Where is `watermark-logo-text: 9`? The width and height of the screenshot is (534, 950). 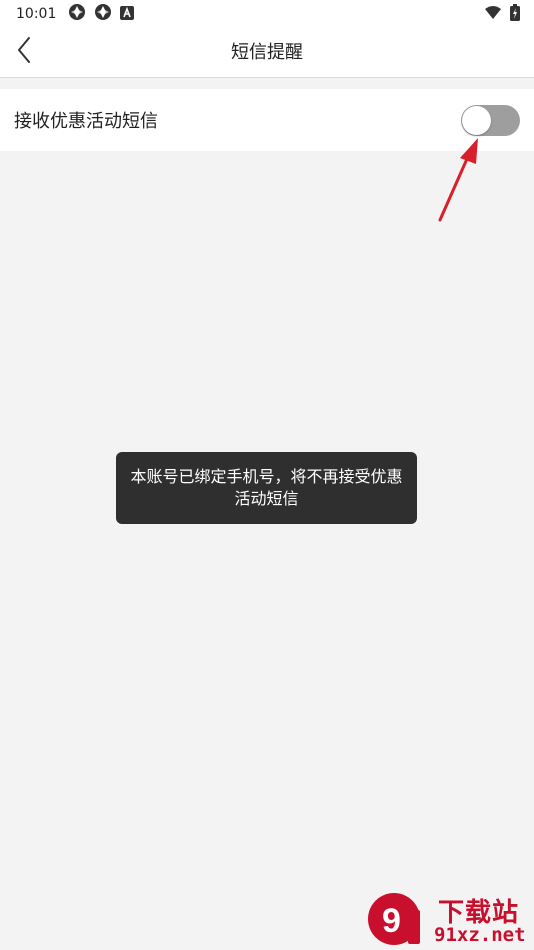
watermark-logo-text: 9 is located at coordinates (391, 921).